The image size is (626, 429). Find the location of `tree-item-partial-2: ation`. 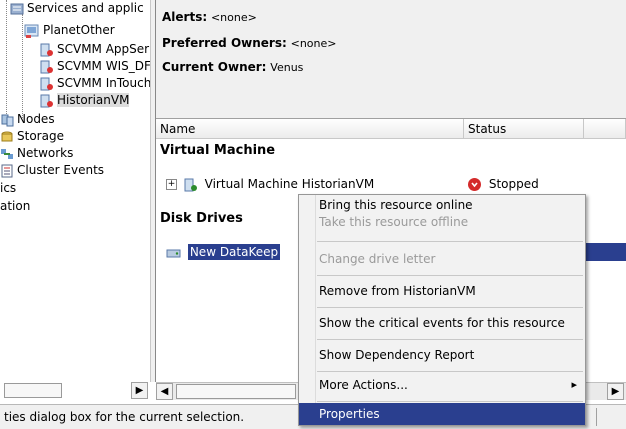

tree-item-partial-2: ation is located at coordinates (15, 206).